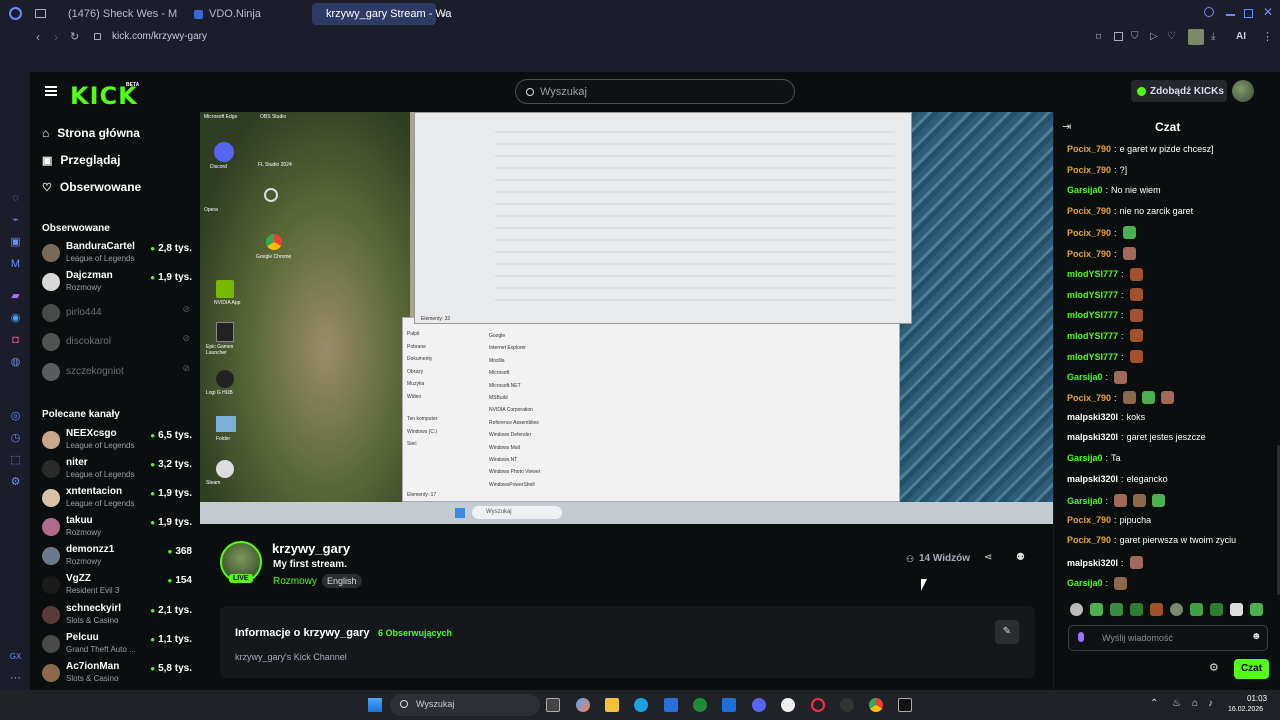 The width and height of the screenshot is (1280, 720). I want to click on gx-icon: GX, so click(15, 656).